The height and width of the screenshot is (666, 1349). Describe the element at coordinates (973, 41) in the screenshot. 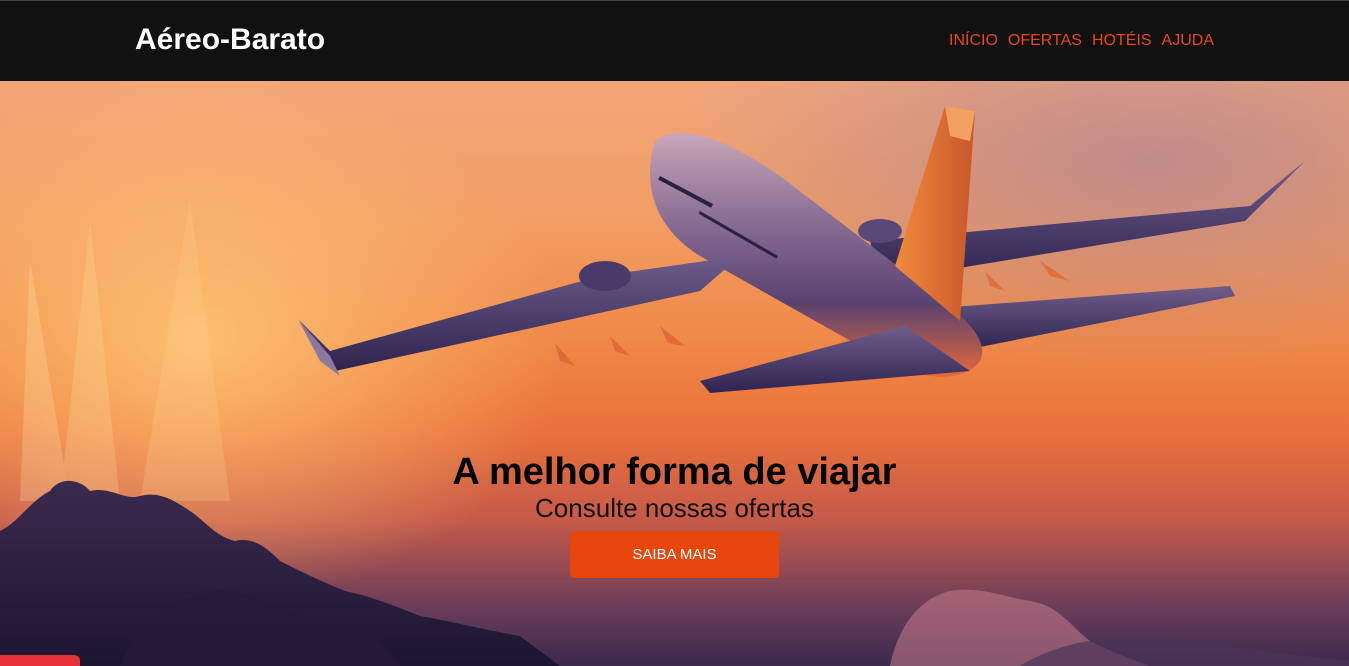

I see `nav-link-inicio: INÍCIO` at that location.